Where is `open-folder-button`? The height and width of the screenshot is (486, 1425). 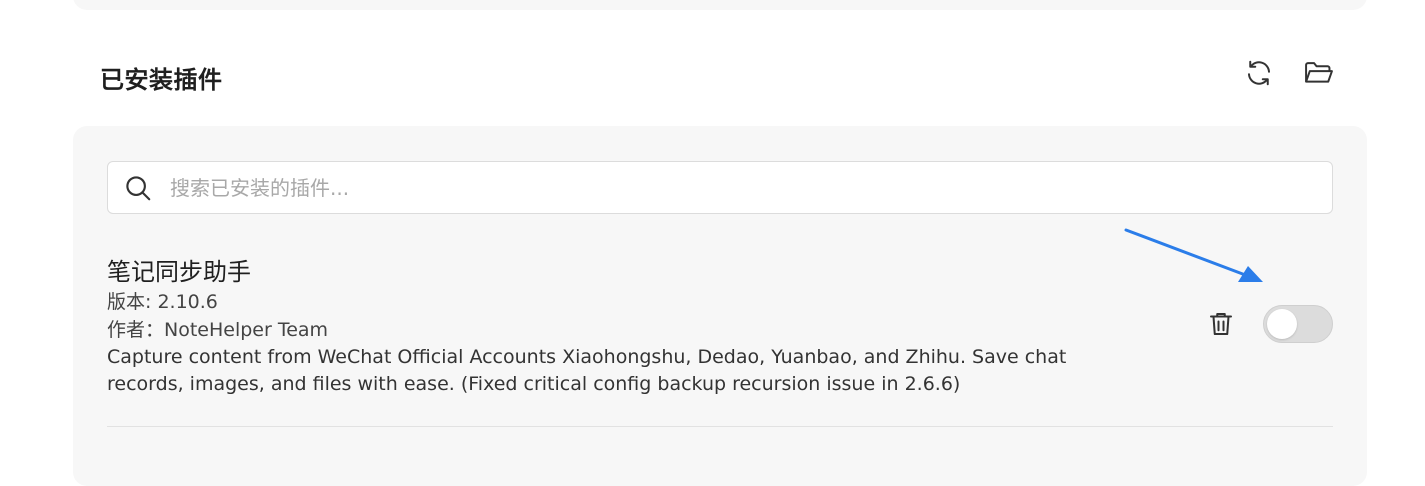 open-folder-button is located at coordinates (1319, 73).